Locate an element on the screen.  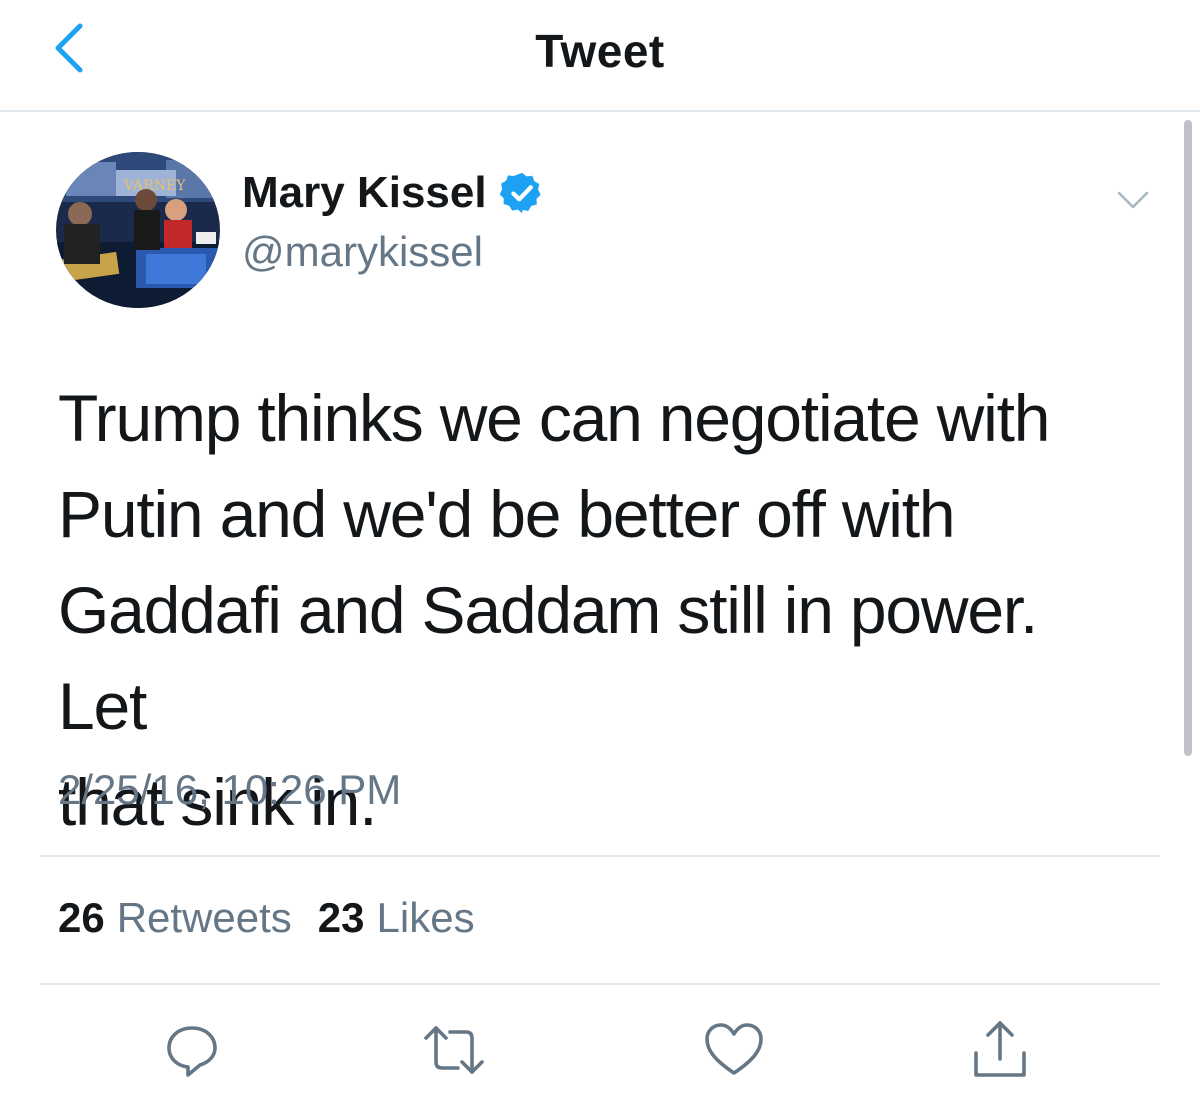
author-name-row: Mary Kissel is located at coordinates (393, 193).